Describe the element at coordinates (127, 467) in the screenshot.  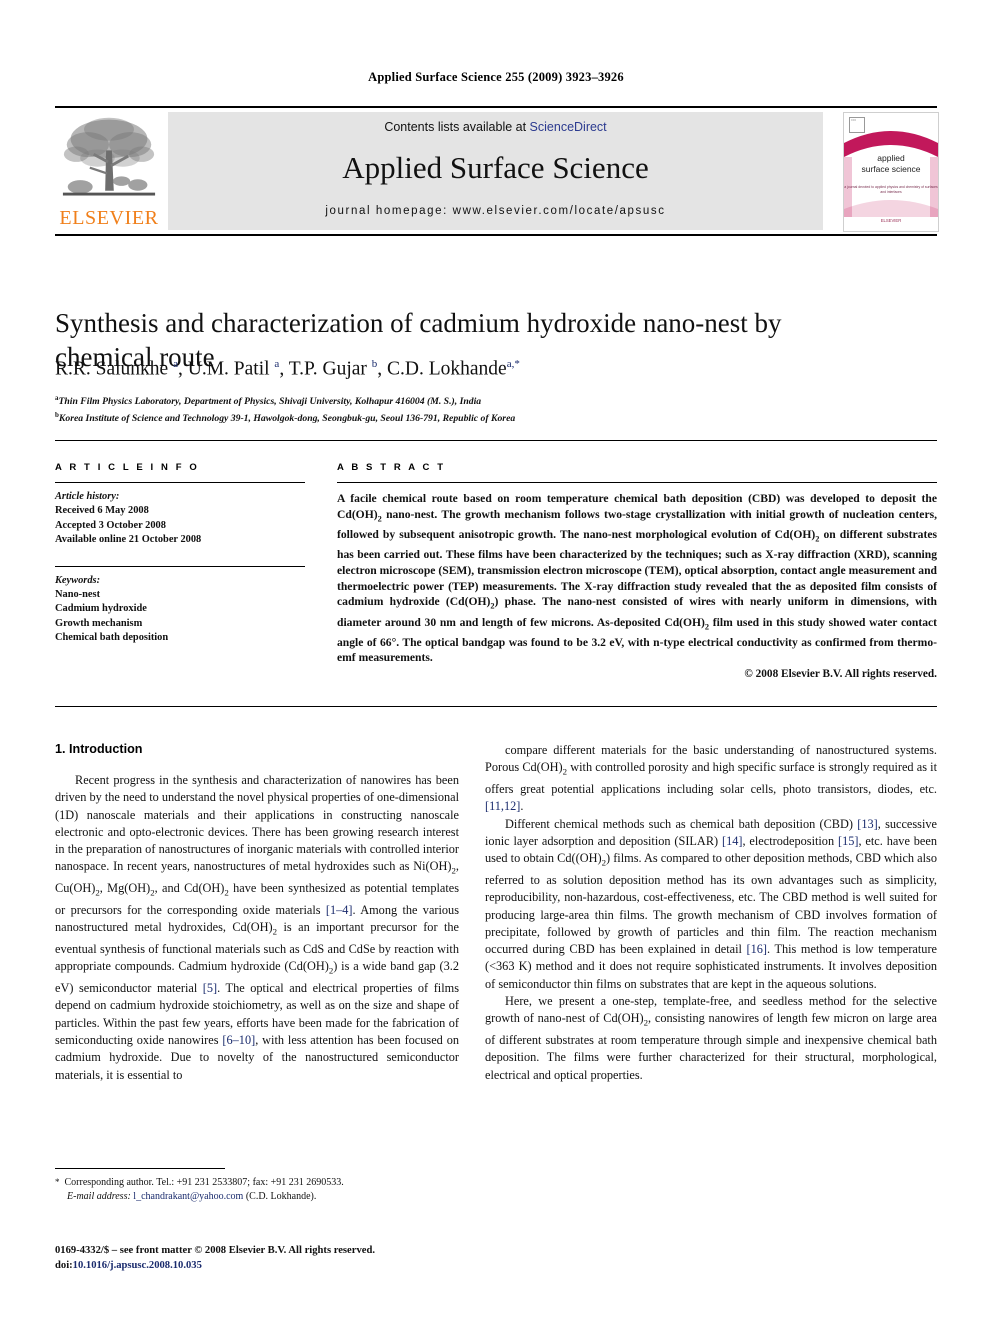
I see `article-info-heading: A R T I C L E I N F O` at that location.